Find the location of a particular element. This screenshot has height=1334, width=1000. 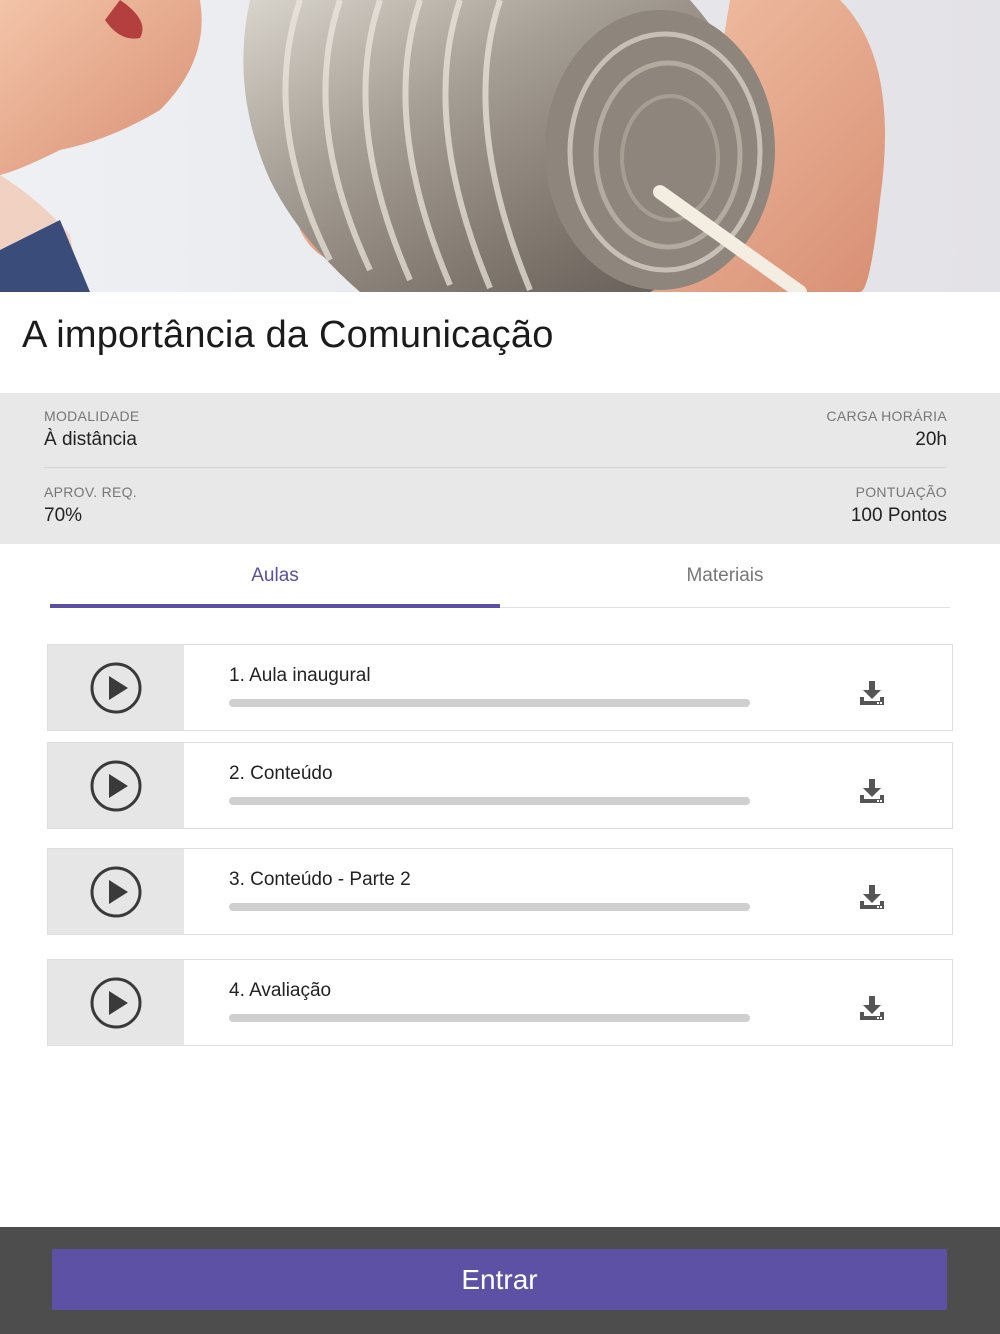

lesson-title: 2. Conteúdo is located at coordinates (281, 773).